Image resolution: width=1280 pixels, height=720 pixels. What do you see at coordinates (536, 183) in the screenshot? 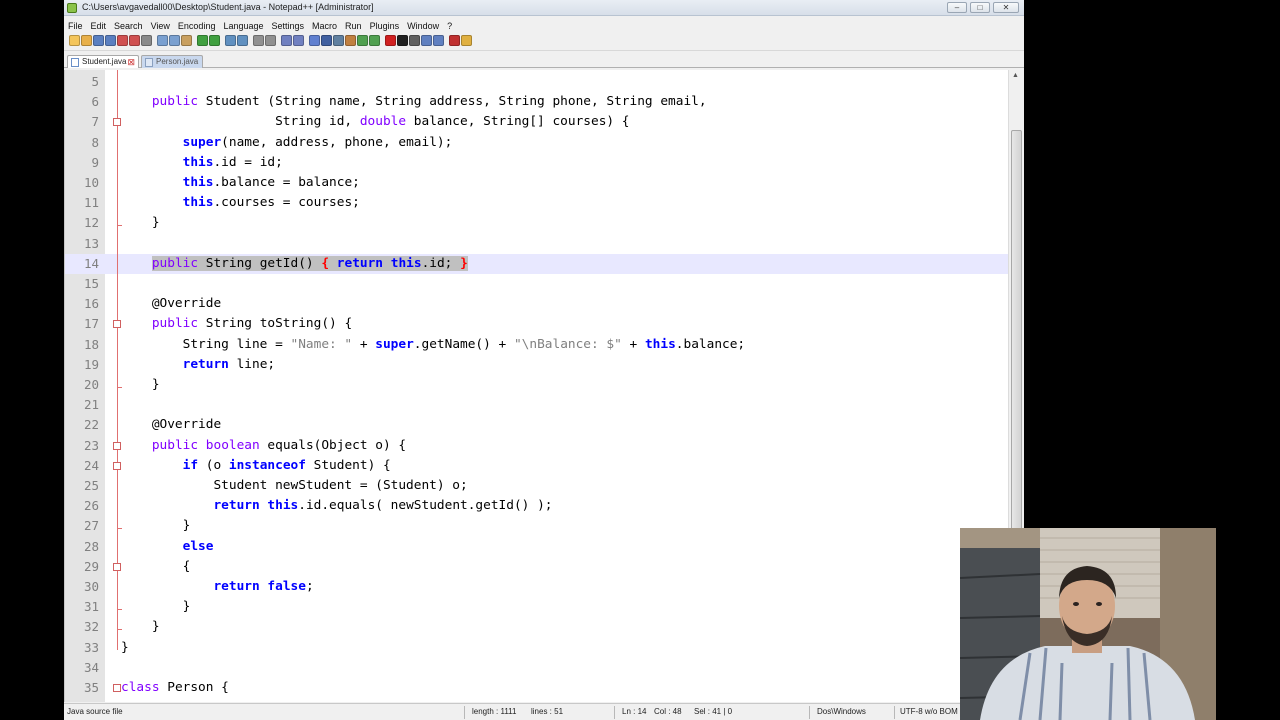
I see `code-line: 10 this.balance = balance;` at bounding box center [536, 183].